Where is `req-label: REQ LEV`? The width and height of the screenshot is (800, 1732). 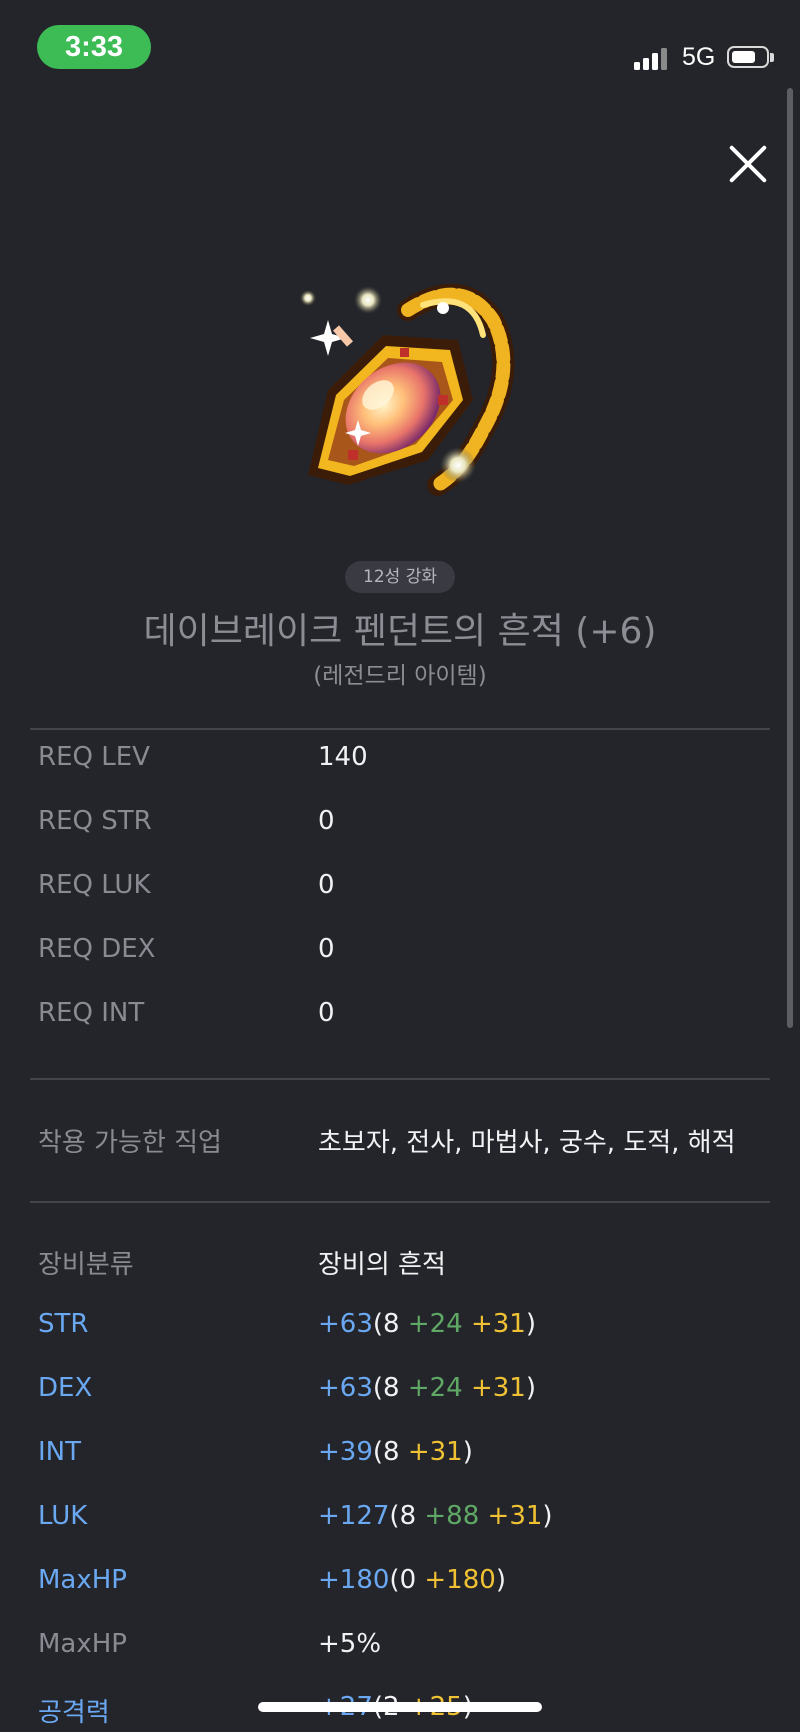
req-label: REQ LEV is located at coordinates (94, 757).